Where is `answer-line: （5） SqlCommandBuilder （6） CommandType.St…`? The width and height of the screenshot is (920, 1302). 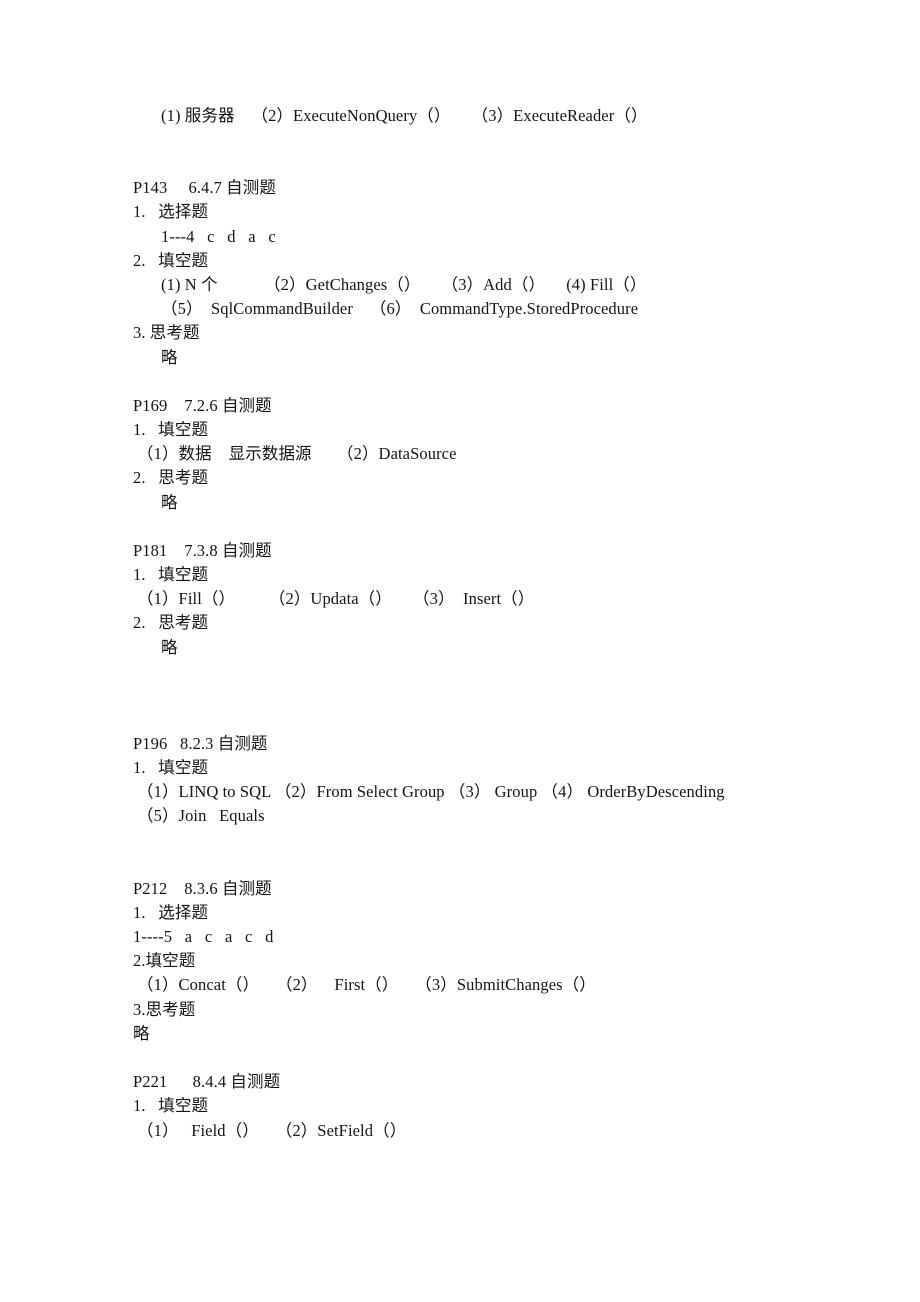
answer-line: （5） SqlCommandBuilder （6） CommandType.St… is located at coordinates (400, 309).